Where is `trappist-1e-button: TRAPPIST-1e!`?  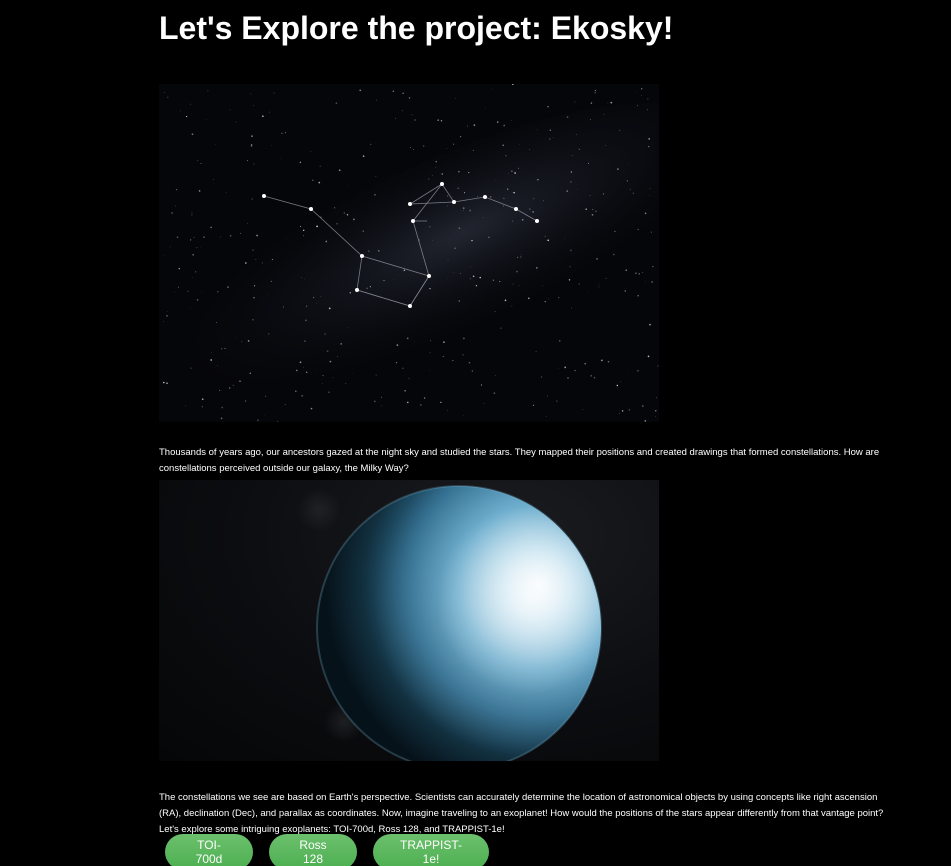 trappist-1e-button: TRAPPIST-1e! is located at coordinates (431, 850).